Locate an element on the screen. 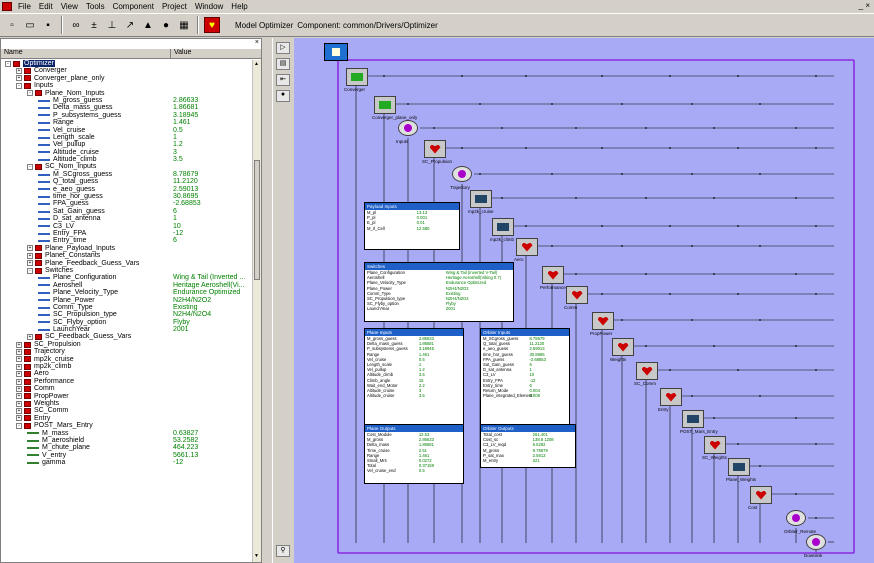 This screenshot has width=874, height=563. name-column-header: Name is located at coordinates (86, 53).